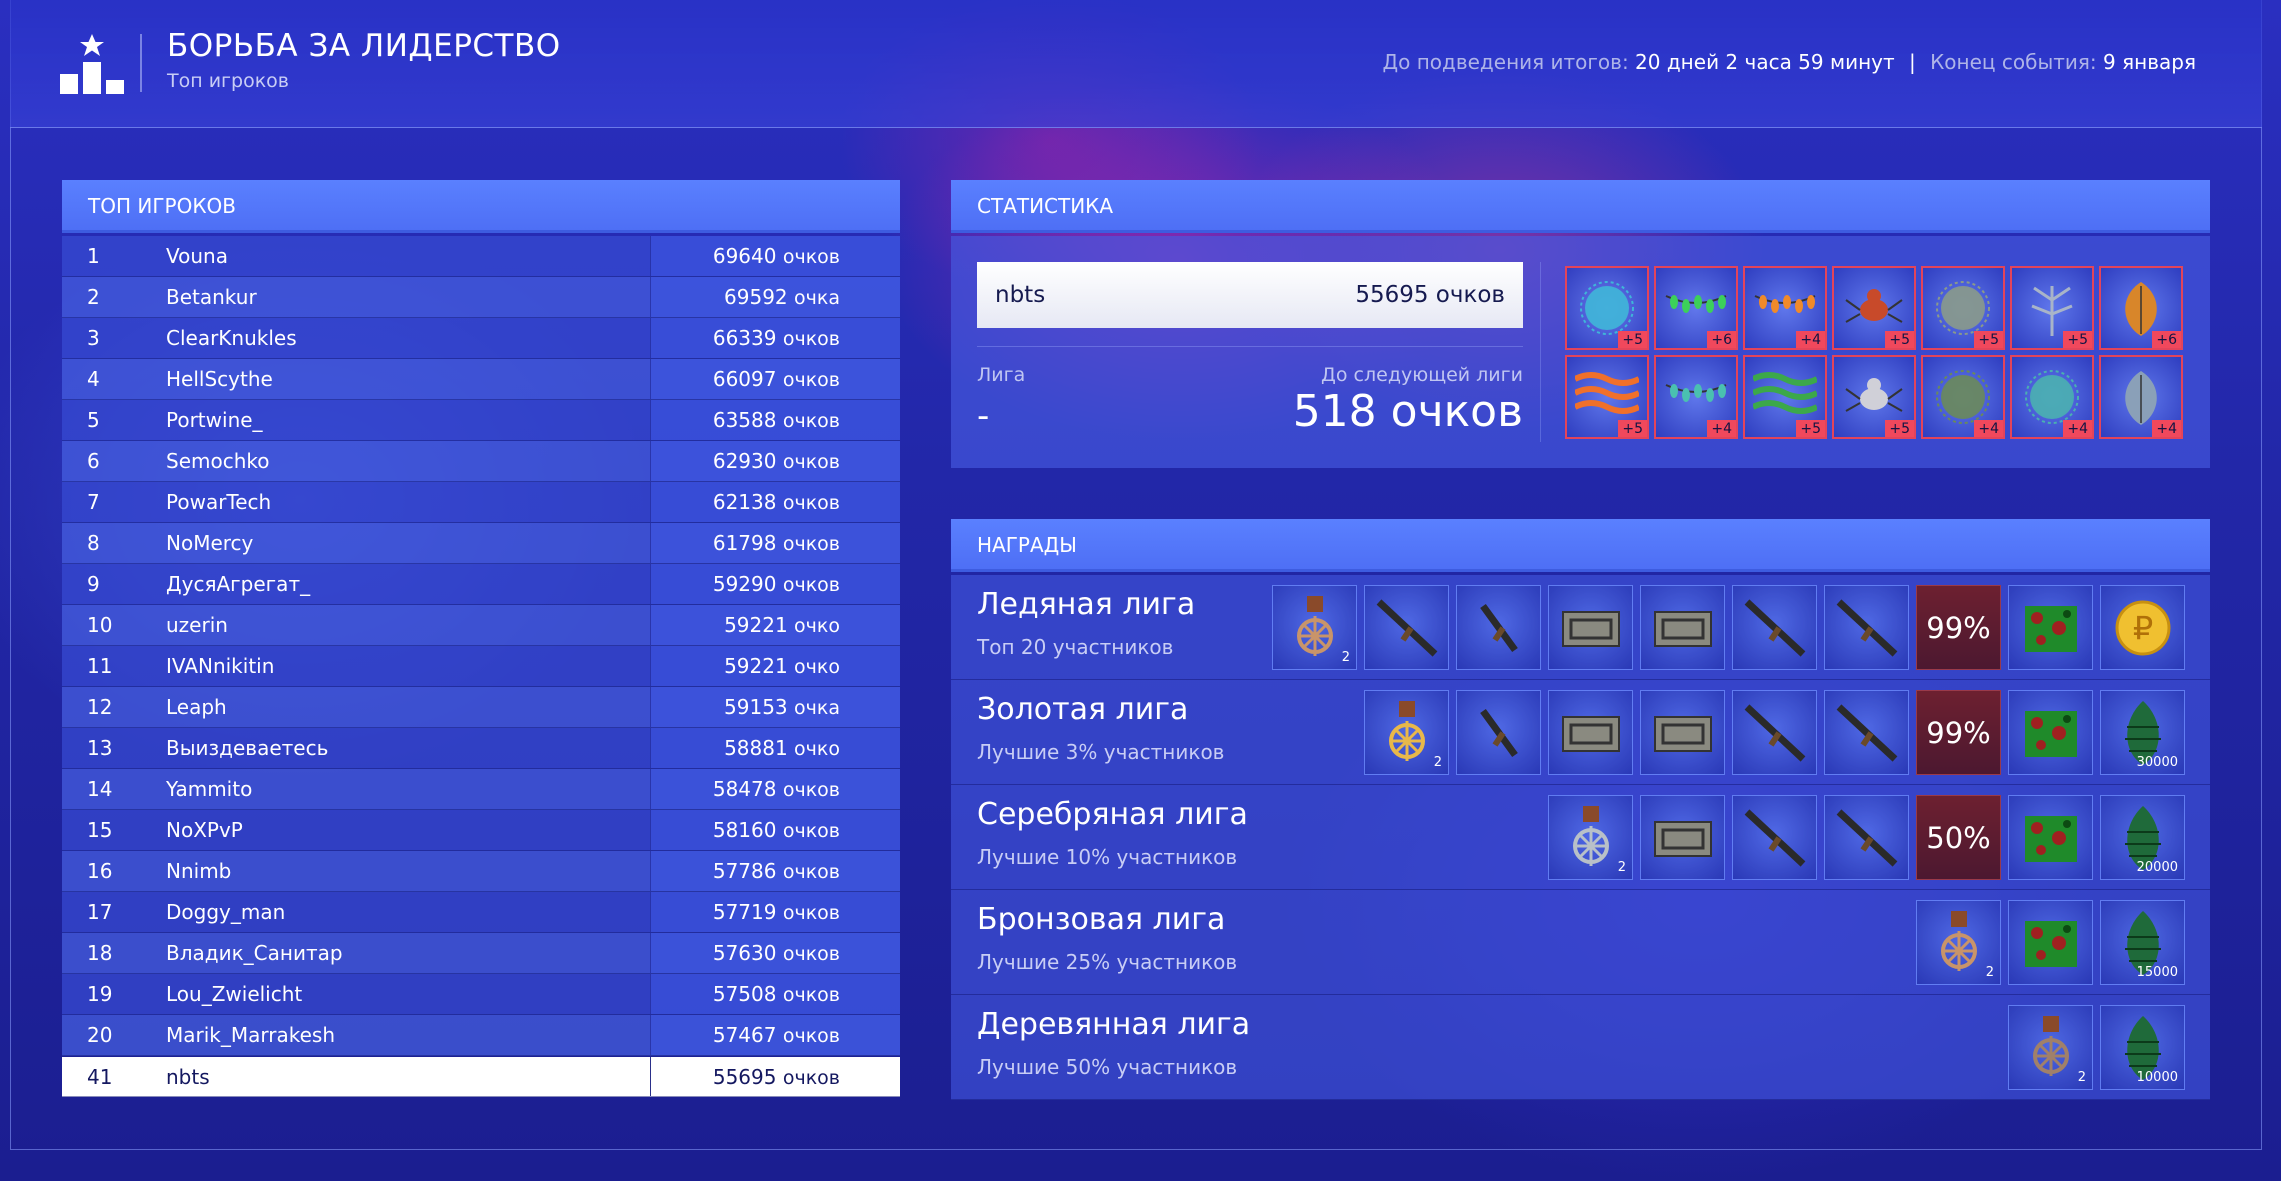 Image resolution: width=2281 pixels, height=1181 pixels. Describe the element at coordinates (775, 789) in the screenshot. I see `row-score-cell: 58478 очков` at that location.